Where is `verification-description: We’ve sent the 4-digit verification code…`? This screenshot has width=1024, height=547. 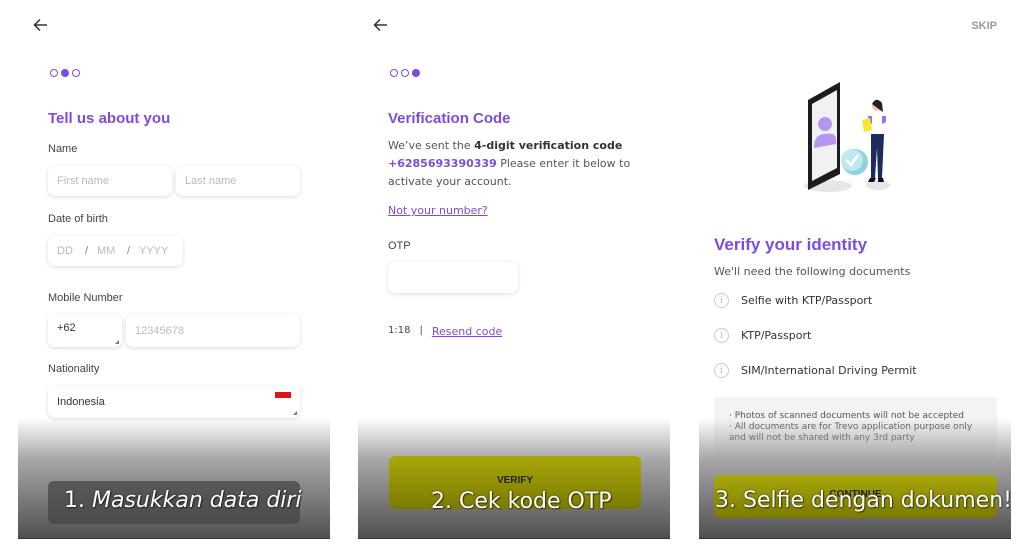
verification-description: We’ve sent the 4-digit verification code… is located at coordinates (523, 164).